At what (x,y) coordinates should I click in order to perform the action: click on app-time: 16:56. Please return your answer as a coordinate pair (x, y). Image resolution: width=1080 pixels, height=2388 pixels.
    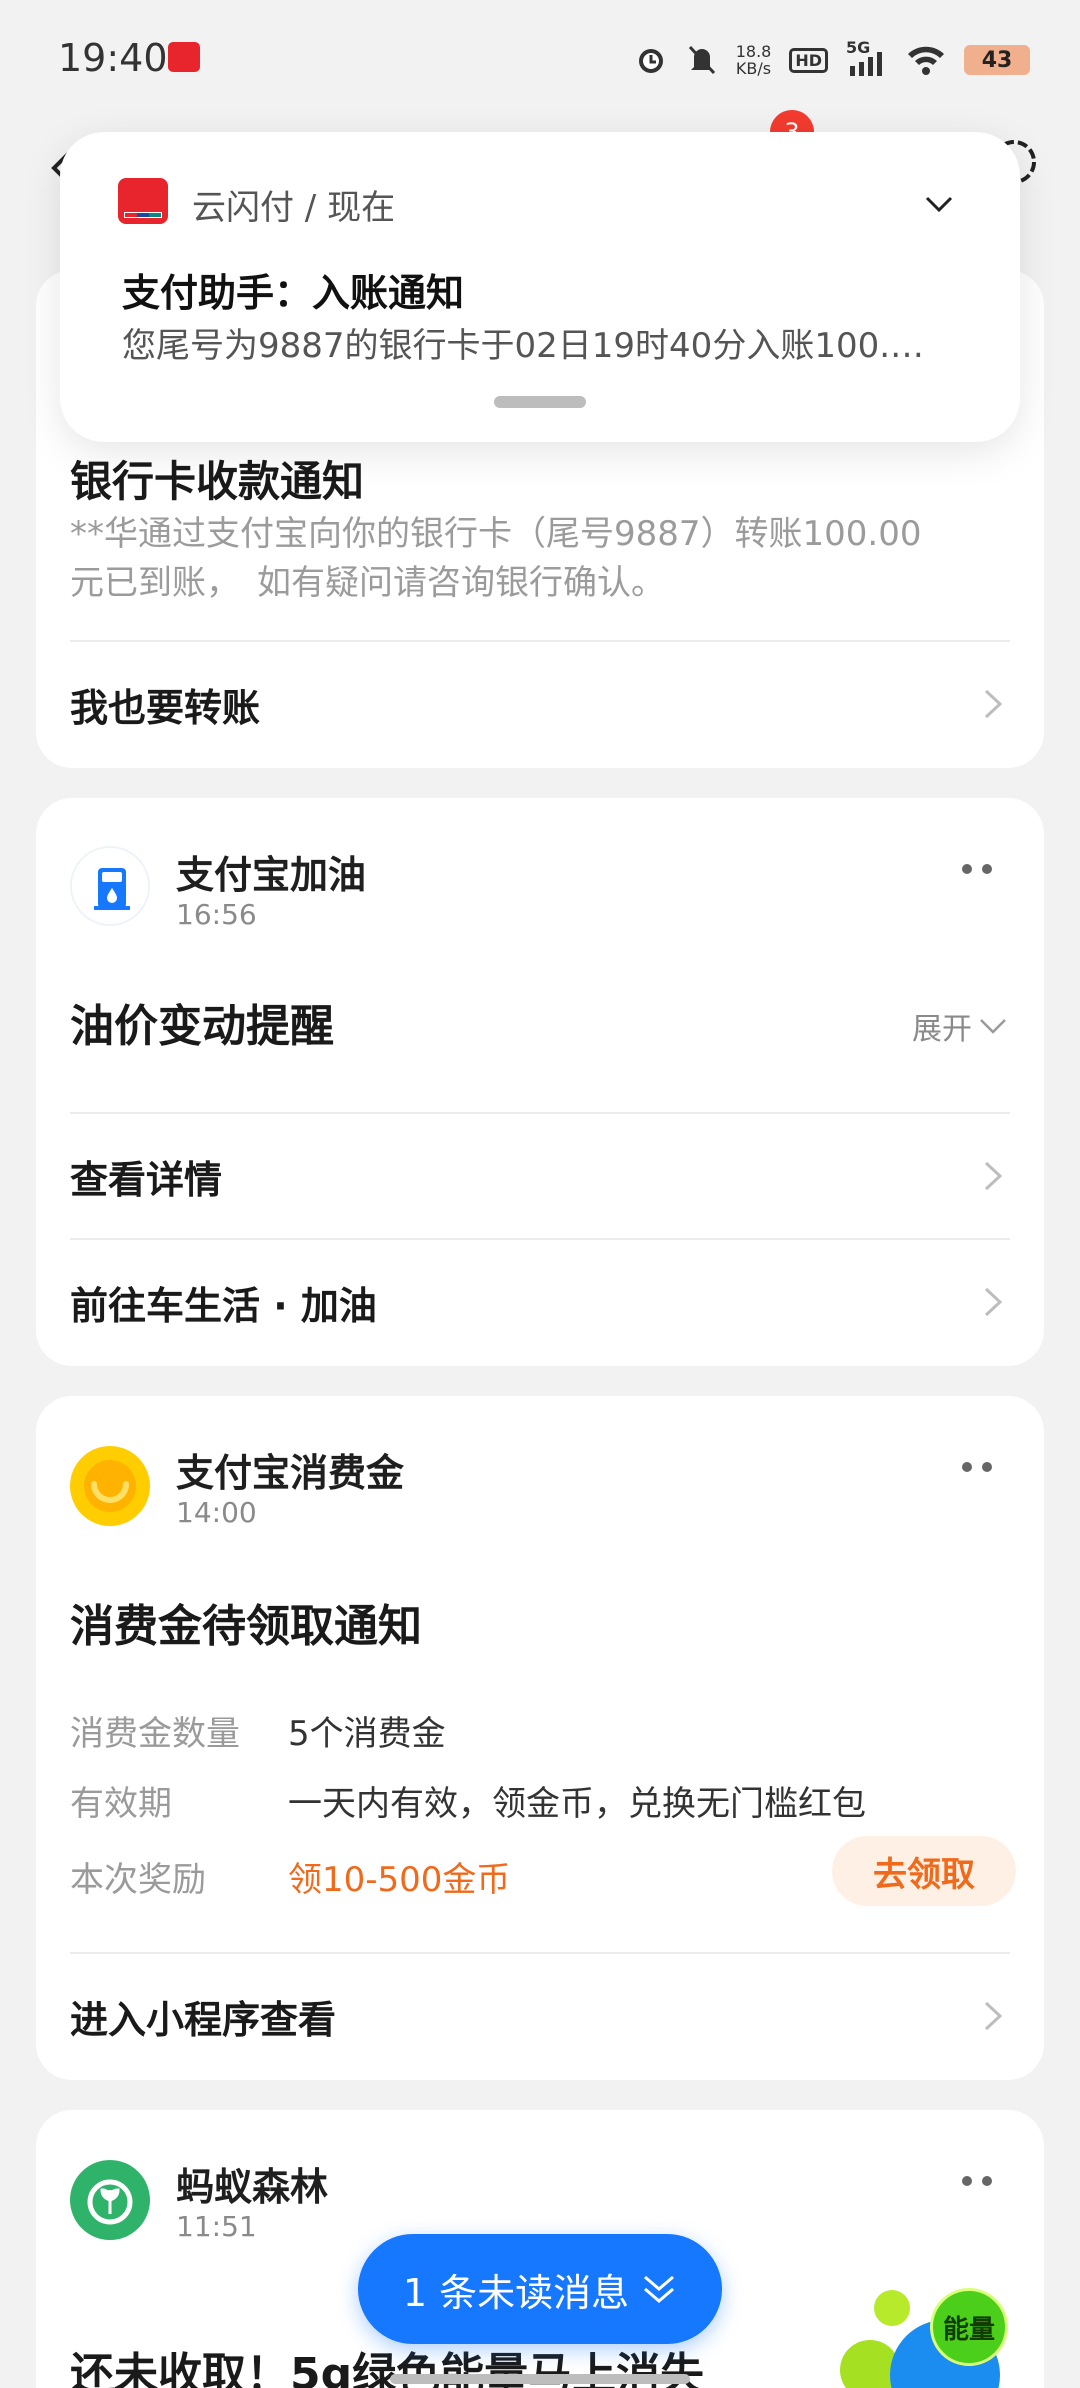
    Looking at the image, I should click on (216, 914).